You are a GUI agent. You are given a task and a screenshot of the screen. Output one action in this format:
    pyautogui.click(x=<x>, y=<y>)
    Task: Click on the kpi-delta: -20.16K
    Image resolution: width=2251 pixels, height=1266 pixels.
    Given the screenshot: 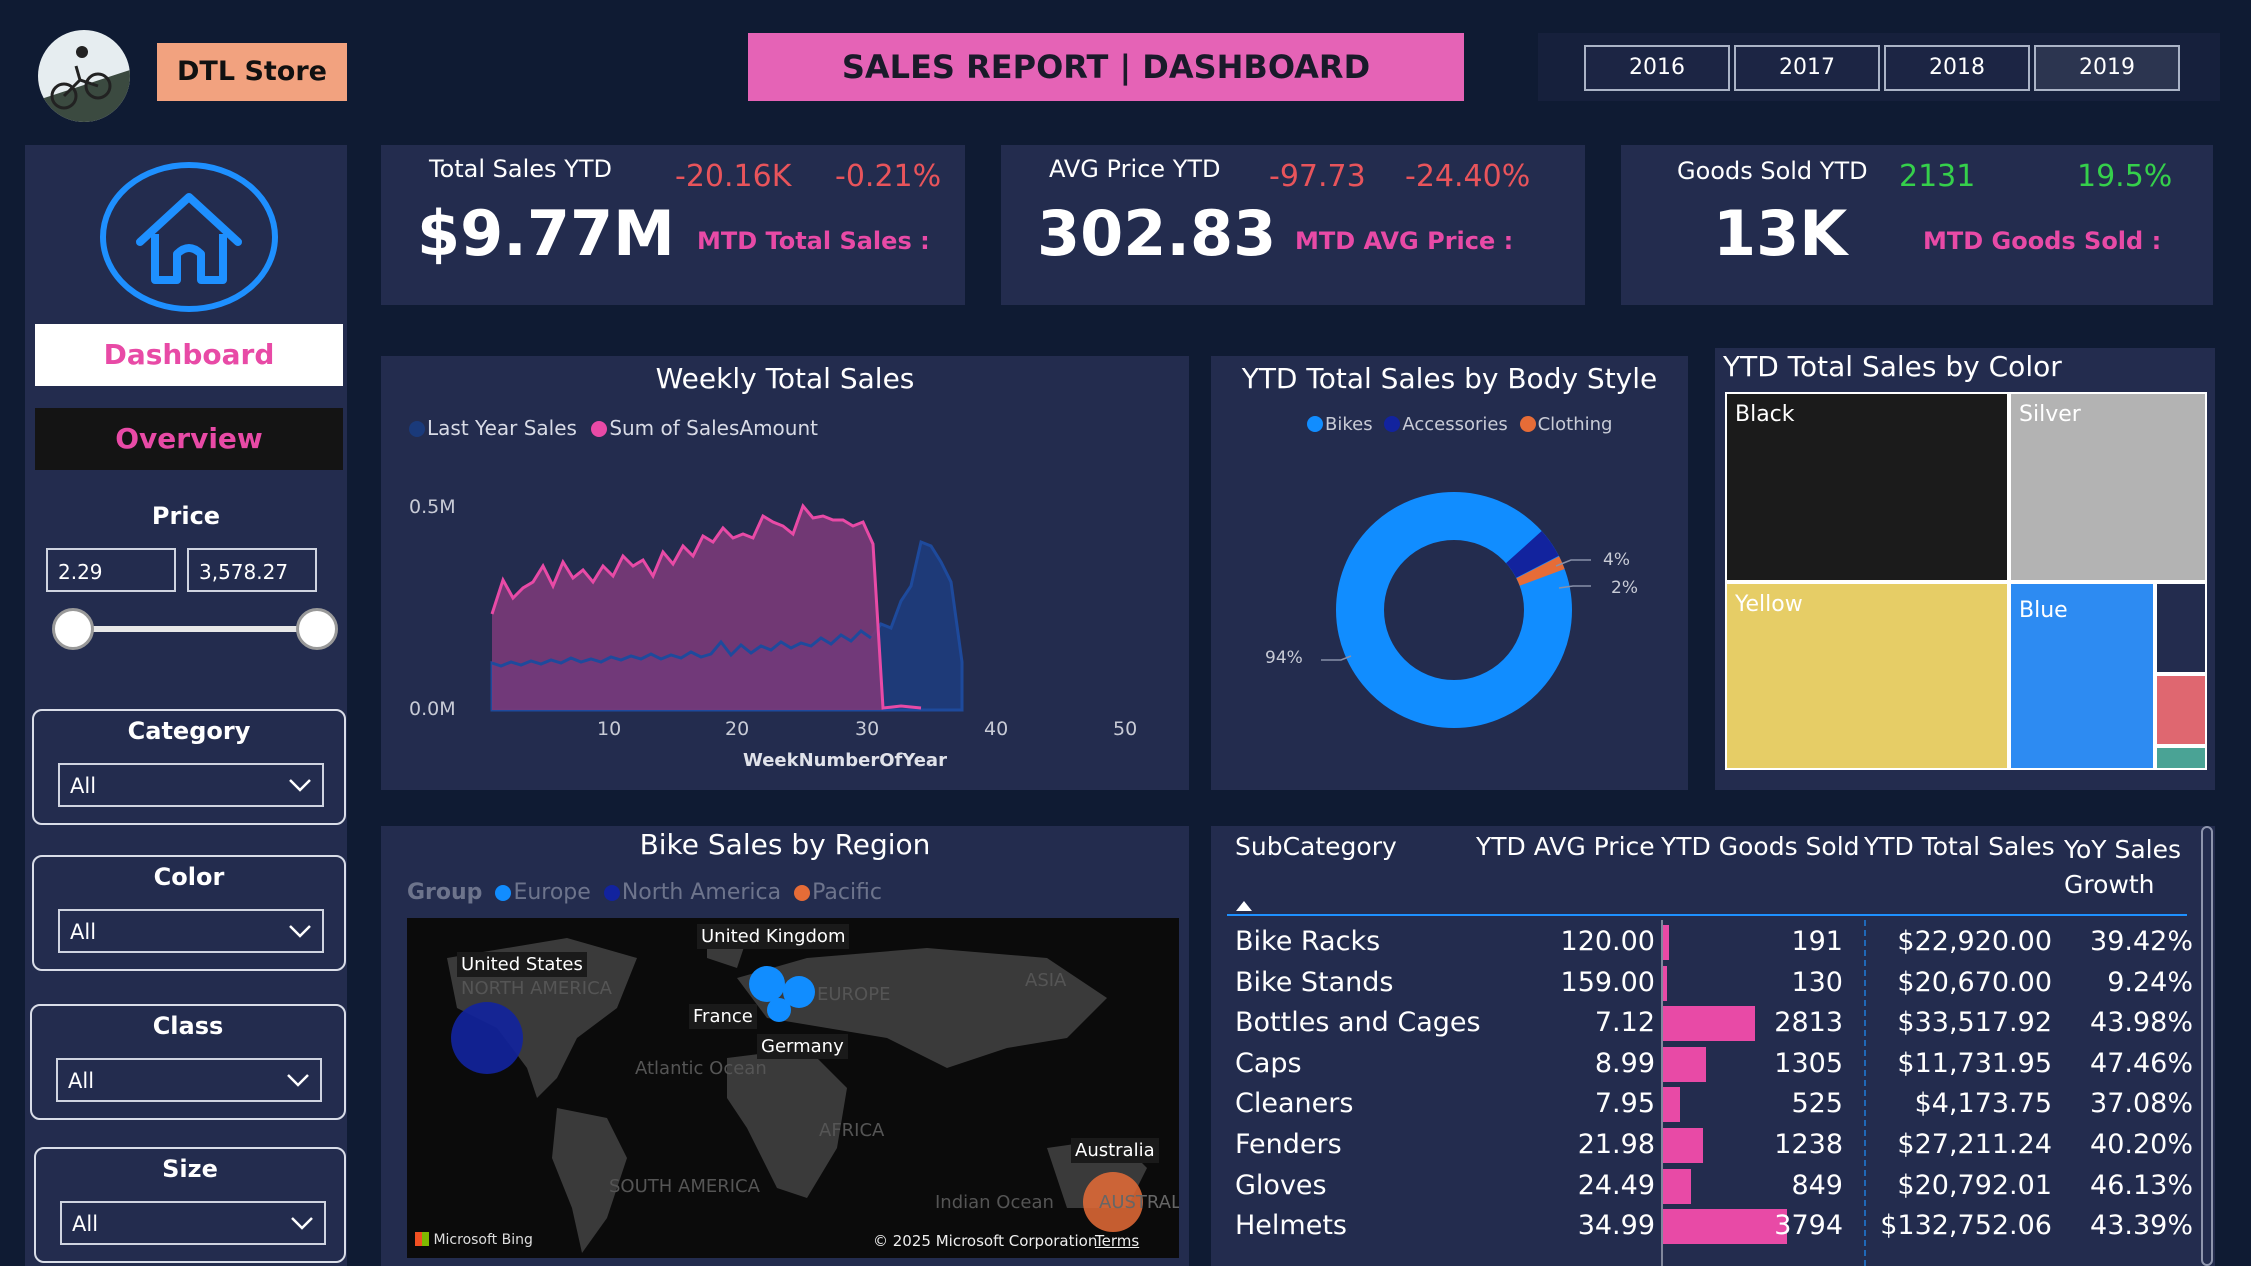 What is the action you would take?
    pyautogui.click(x=733, y=176)
    